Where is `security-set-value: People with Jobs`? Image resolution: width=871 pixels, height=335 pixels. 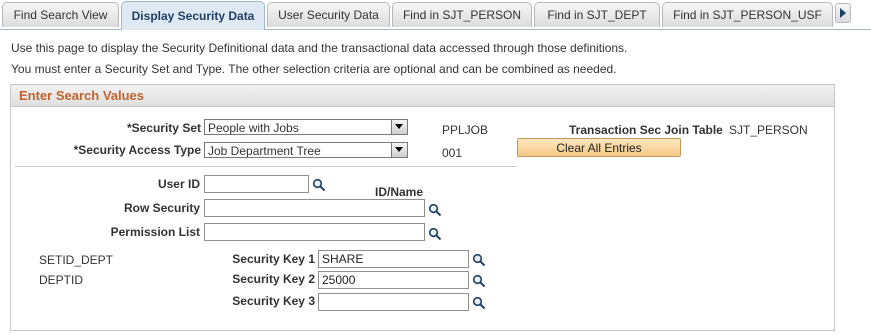
security-set-value: People with Jobs is located at coordinates (253, 128).